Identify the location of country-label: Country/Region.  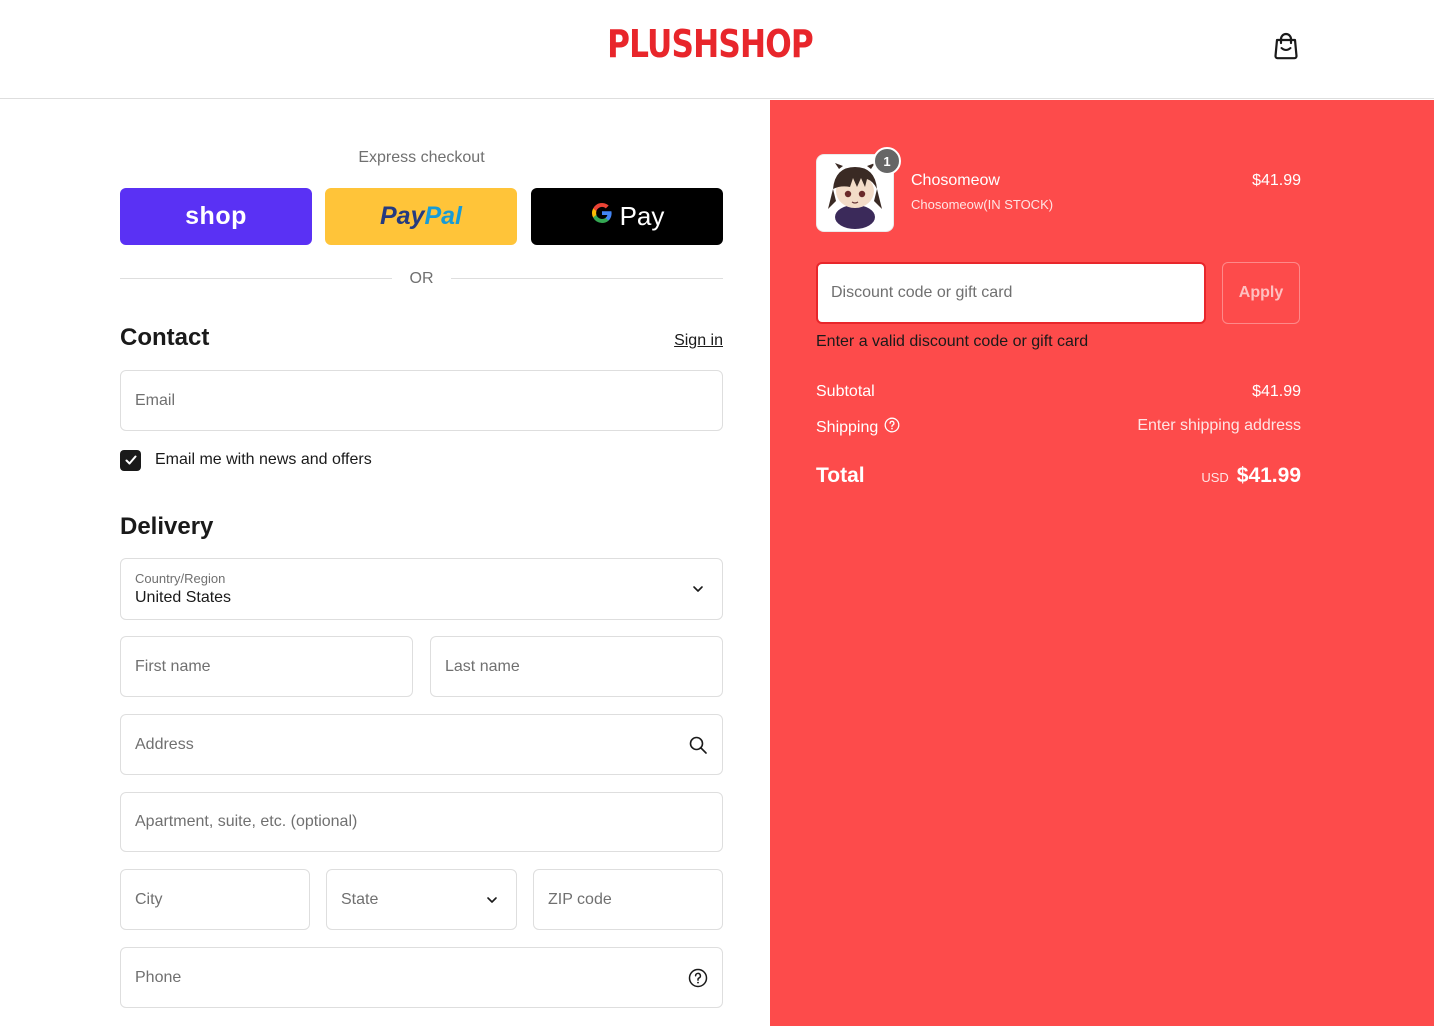
(180, 578).